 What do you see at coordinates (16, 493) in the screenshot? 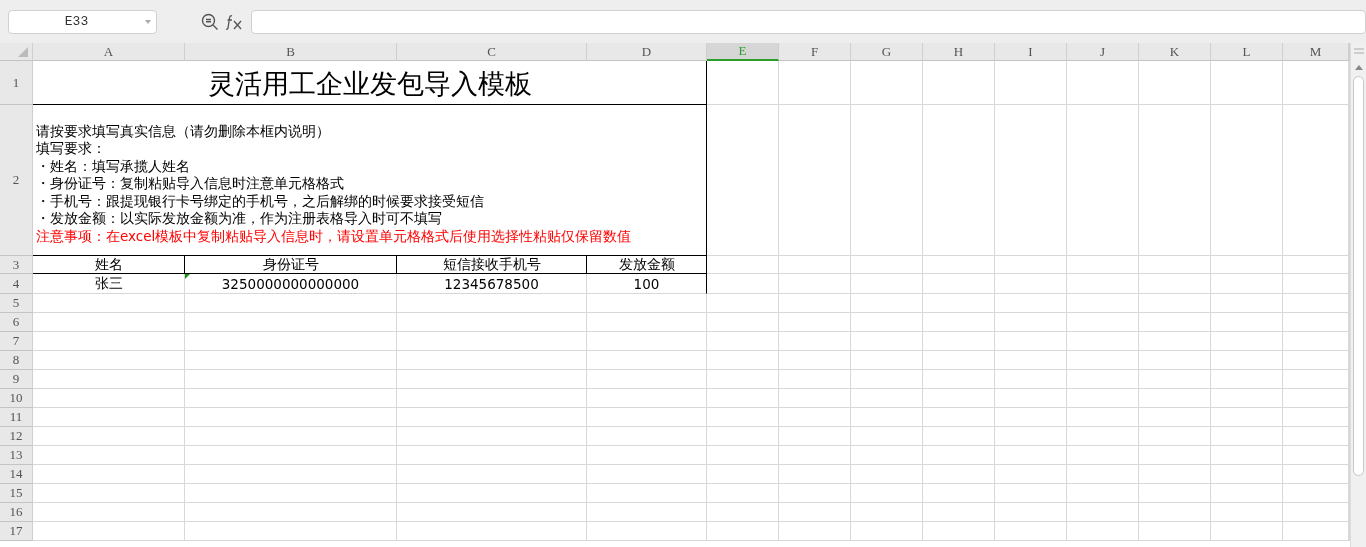
I see `row-header: 15` at bounding box center [16, 493].